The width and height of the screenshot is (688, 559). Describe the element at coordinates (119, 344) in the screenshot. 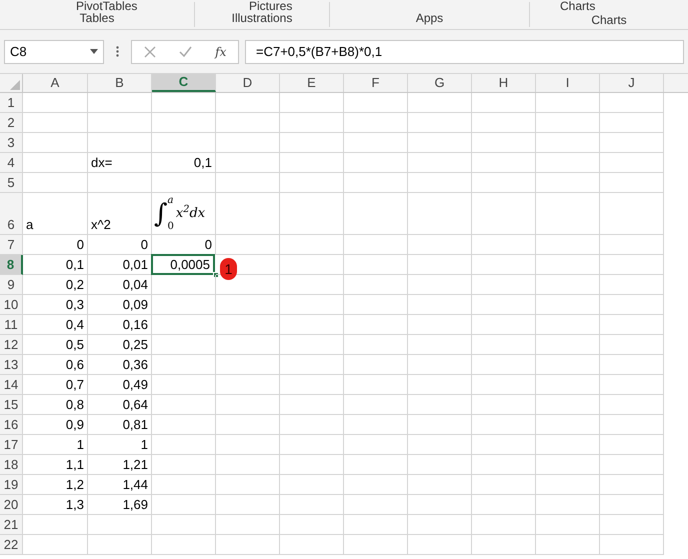

I see `cell-value: 0,25` at that location.